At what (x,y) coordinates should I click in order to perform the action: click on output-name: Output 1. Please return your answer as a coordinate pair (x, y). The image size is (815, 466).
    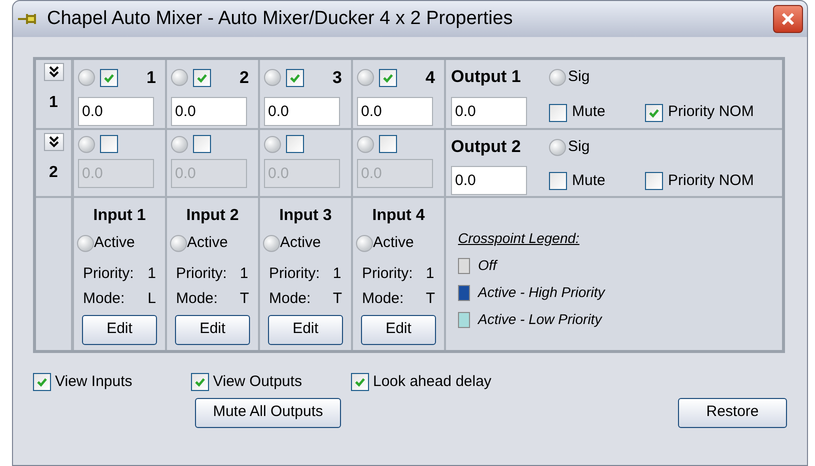
    Looking at the image, I should click on (486, 77).